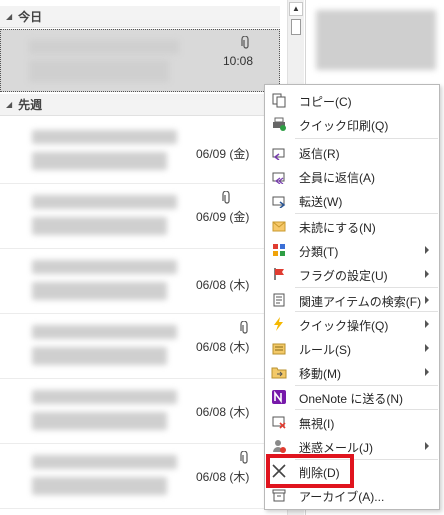  What do you see at coordinates (320, 374) in the screenshot?
I see `menu-label: 移動(M)` at bounding box center [320, 374].